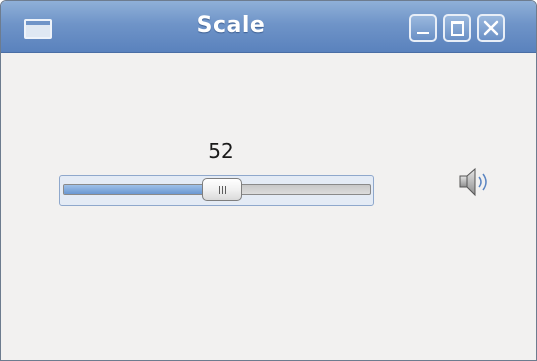 The height and width of the screenshot is (361, 537). I want to click on window-title: Scale, so click(231, 25).